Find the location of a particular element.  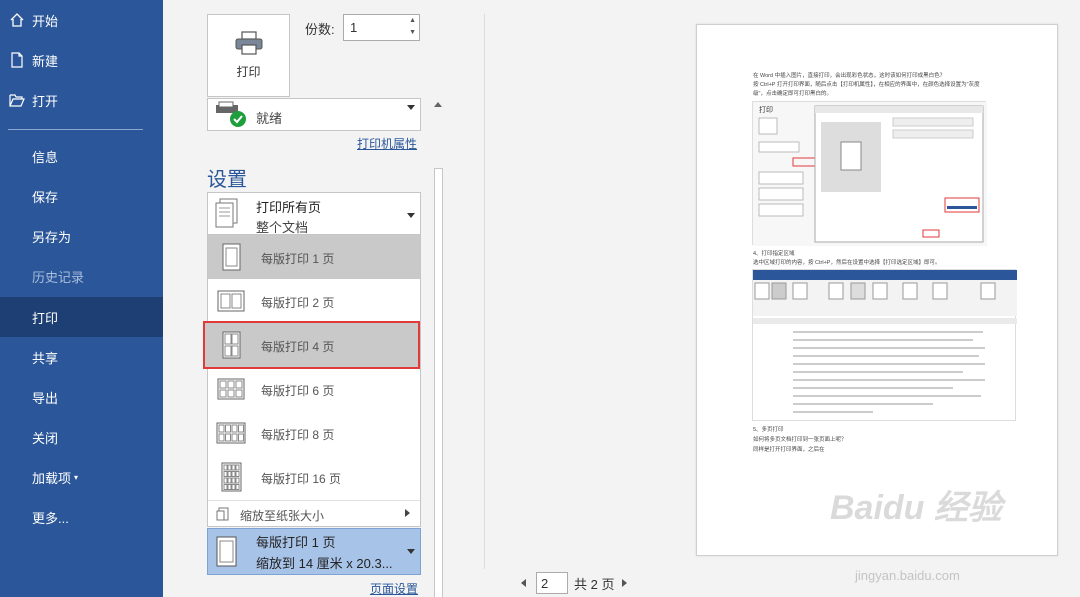

printer-status: 就绪 is located at coordinates (269, 118).